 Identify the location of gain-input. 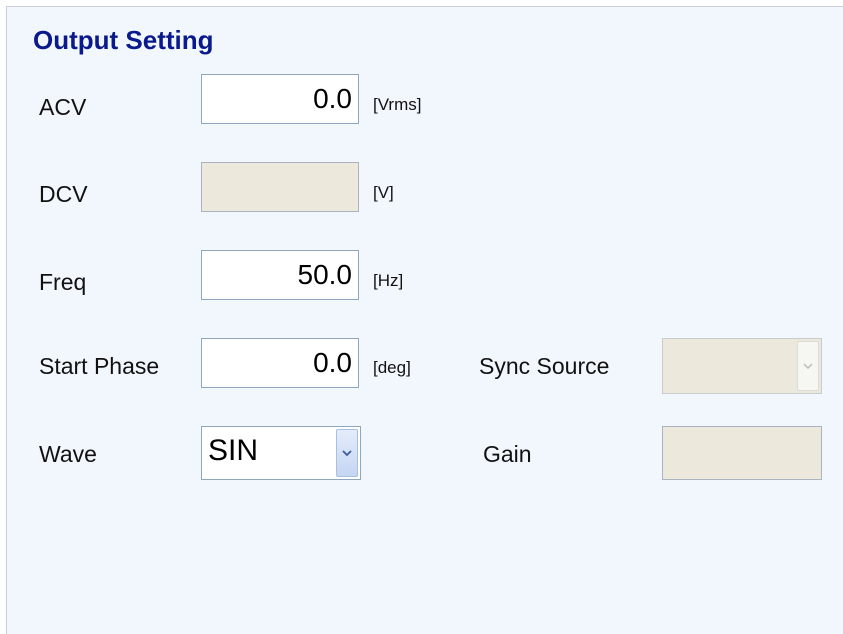
(742, 453).